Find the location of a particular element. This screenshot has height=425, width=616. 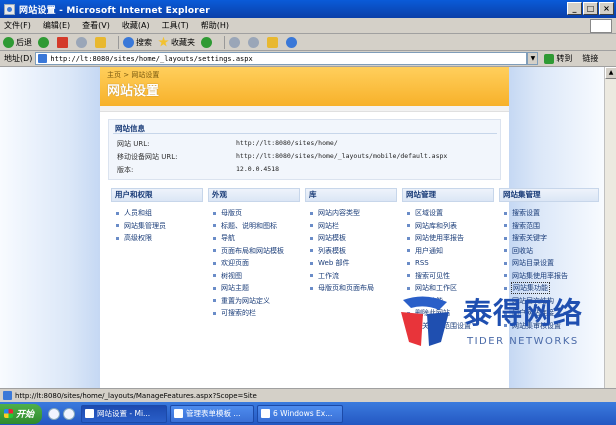

show-desktop-icon is located at coordinates (54, 413).